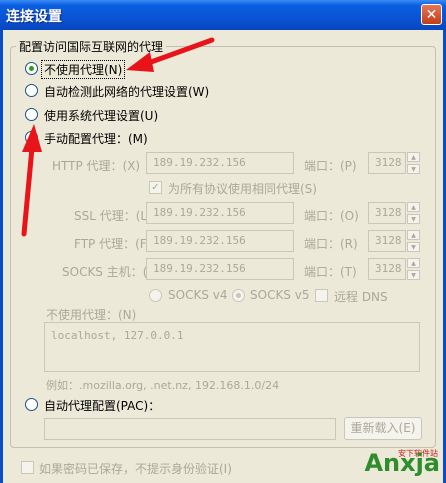 The height and width of the screenshot is (483, 446). Describe the element at coordinates (330, 272) in the screenshot. I see `socks-port-label: 端口：(T)` at that location.